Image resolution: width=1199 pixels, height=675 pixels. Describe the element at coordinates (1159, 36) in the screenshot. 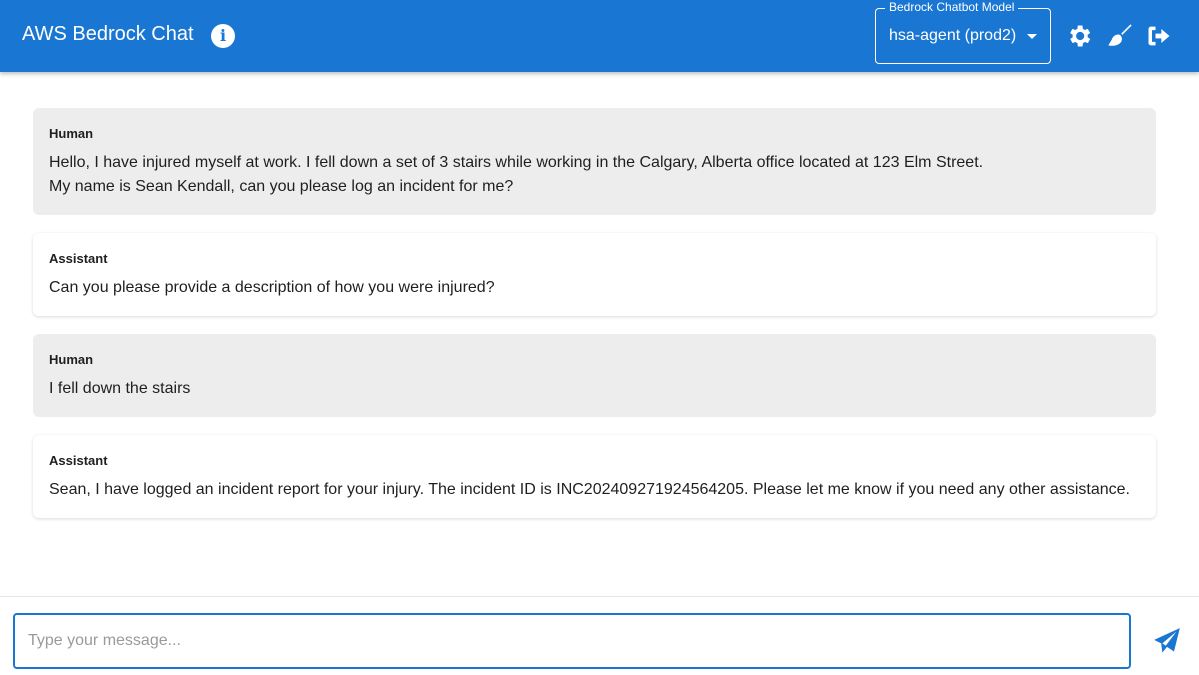

I see `logout-icon` at that location.